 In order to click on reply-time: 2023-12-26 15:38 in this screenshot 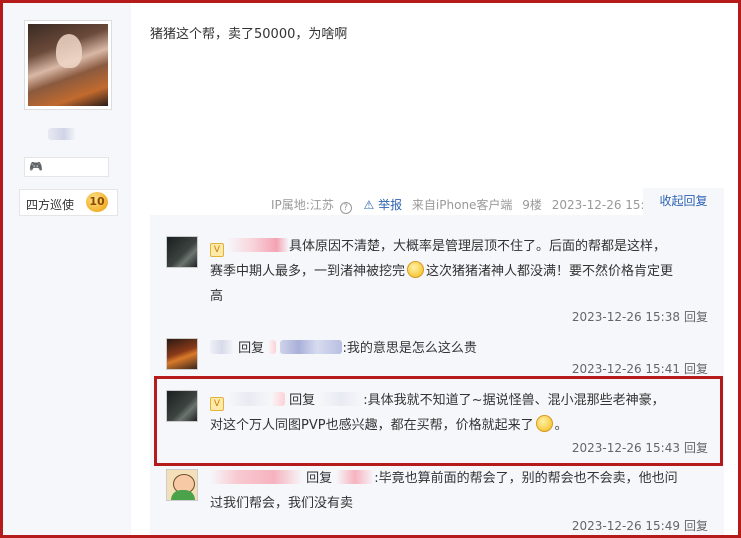, I will do `click(625, 317)`.